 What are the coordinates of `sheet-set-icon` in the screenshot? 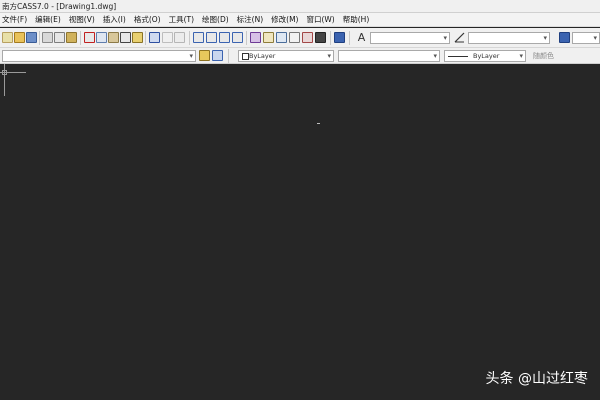 It's located at (294, 37).